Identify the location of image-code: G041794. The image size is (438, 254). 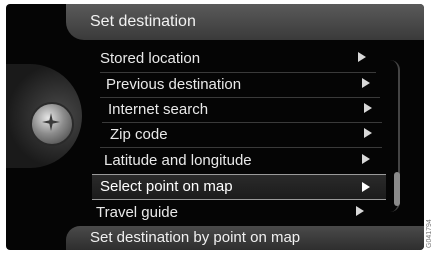
(429, 233).